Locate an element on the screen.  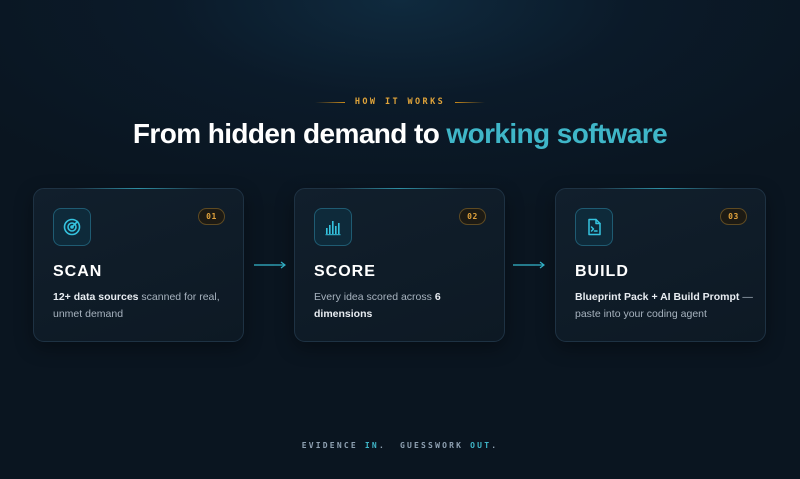
tagline-part: . is located at coordinates (495, 445).